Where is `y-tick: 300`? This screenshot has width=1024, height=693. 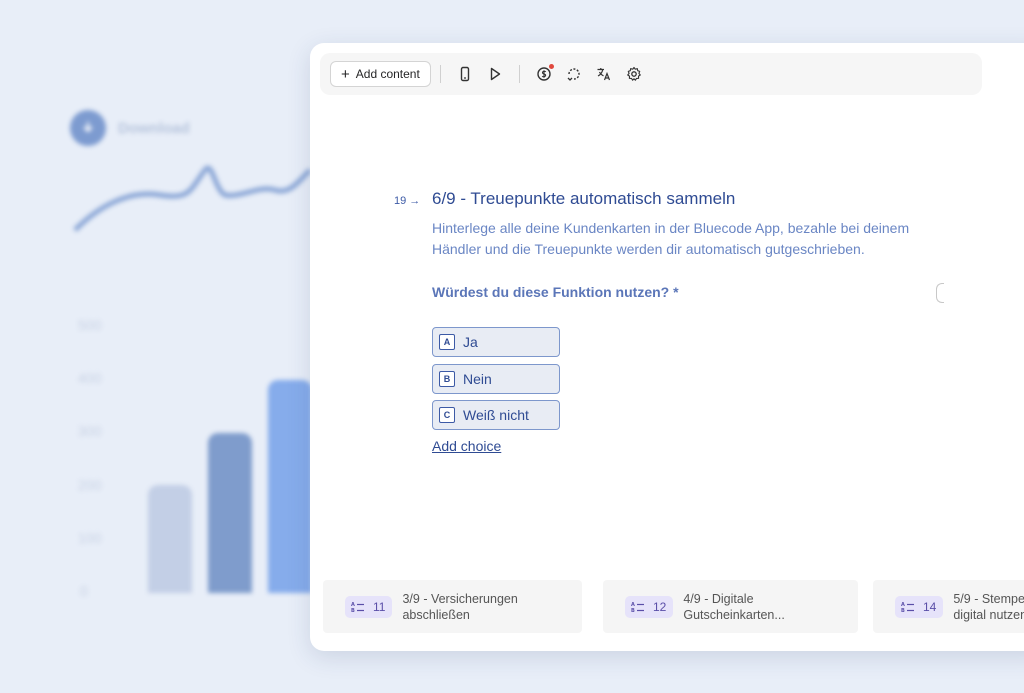
y-tick: 300 is located at coordinates (90, 431).